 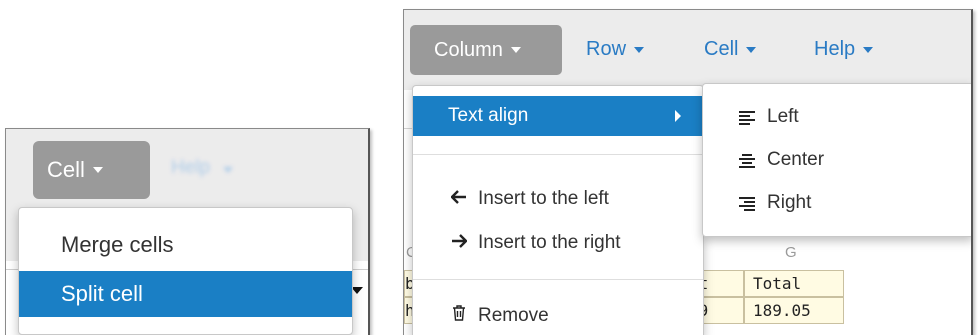 I want to click on arrow-left-icon, so click(x=459, y=199).